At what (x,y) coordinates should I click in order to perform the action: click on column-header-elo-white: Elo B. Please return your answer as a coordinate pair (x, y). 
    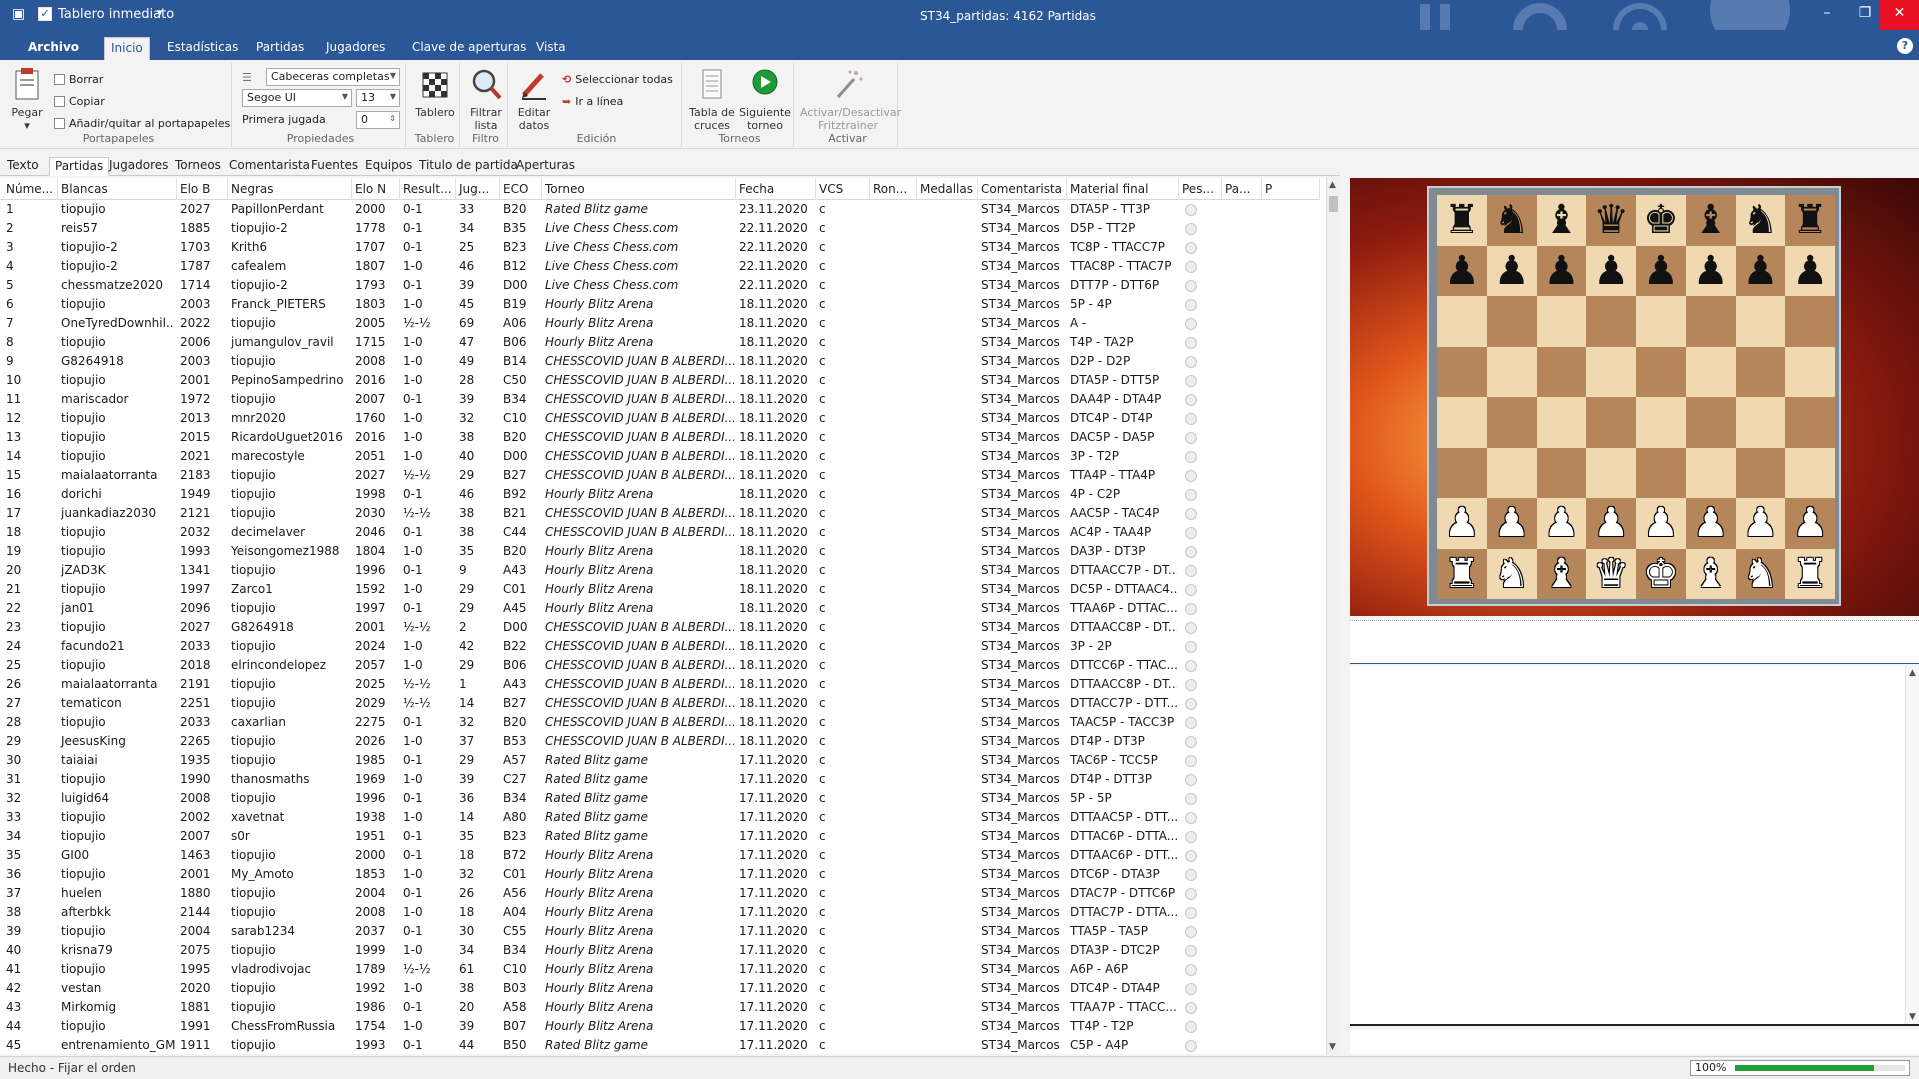
    Looking at the image, I should click on (202, 189).